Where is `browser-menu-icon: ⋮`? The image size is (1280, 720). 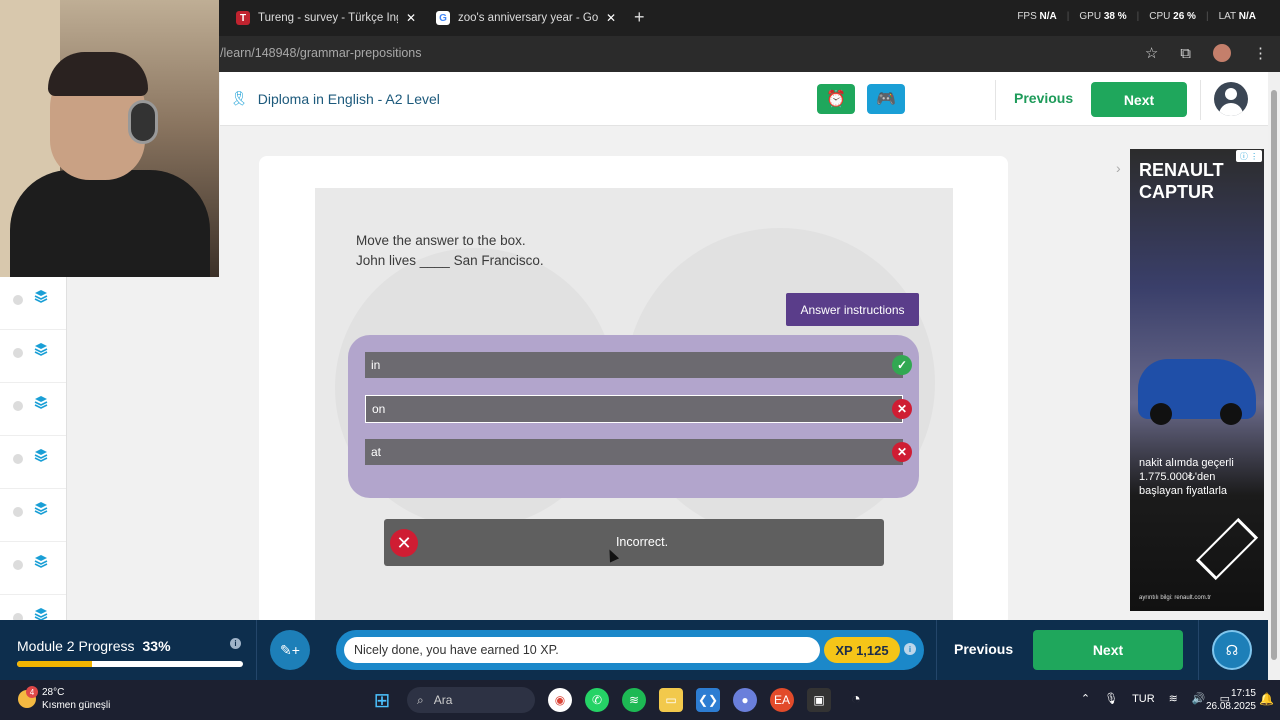
browser-menu-icon: ⋮ is located at coordinates (1260, 53).